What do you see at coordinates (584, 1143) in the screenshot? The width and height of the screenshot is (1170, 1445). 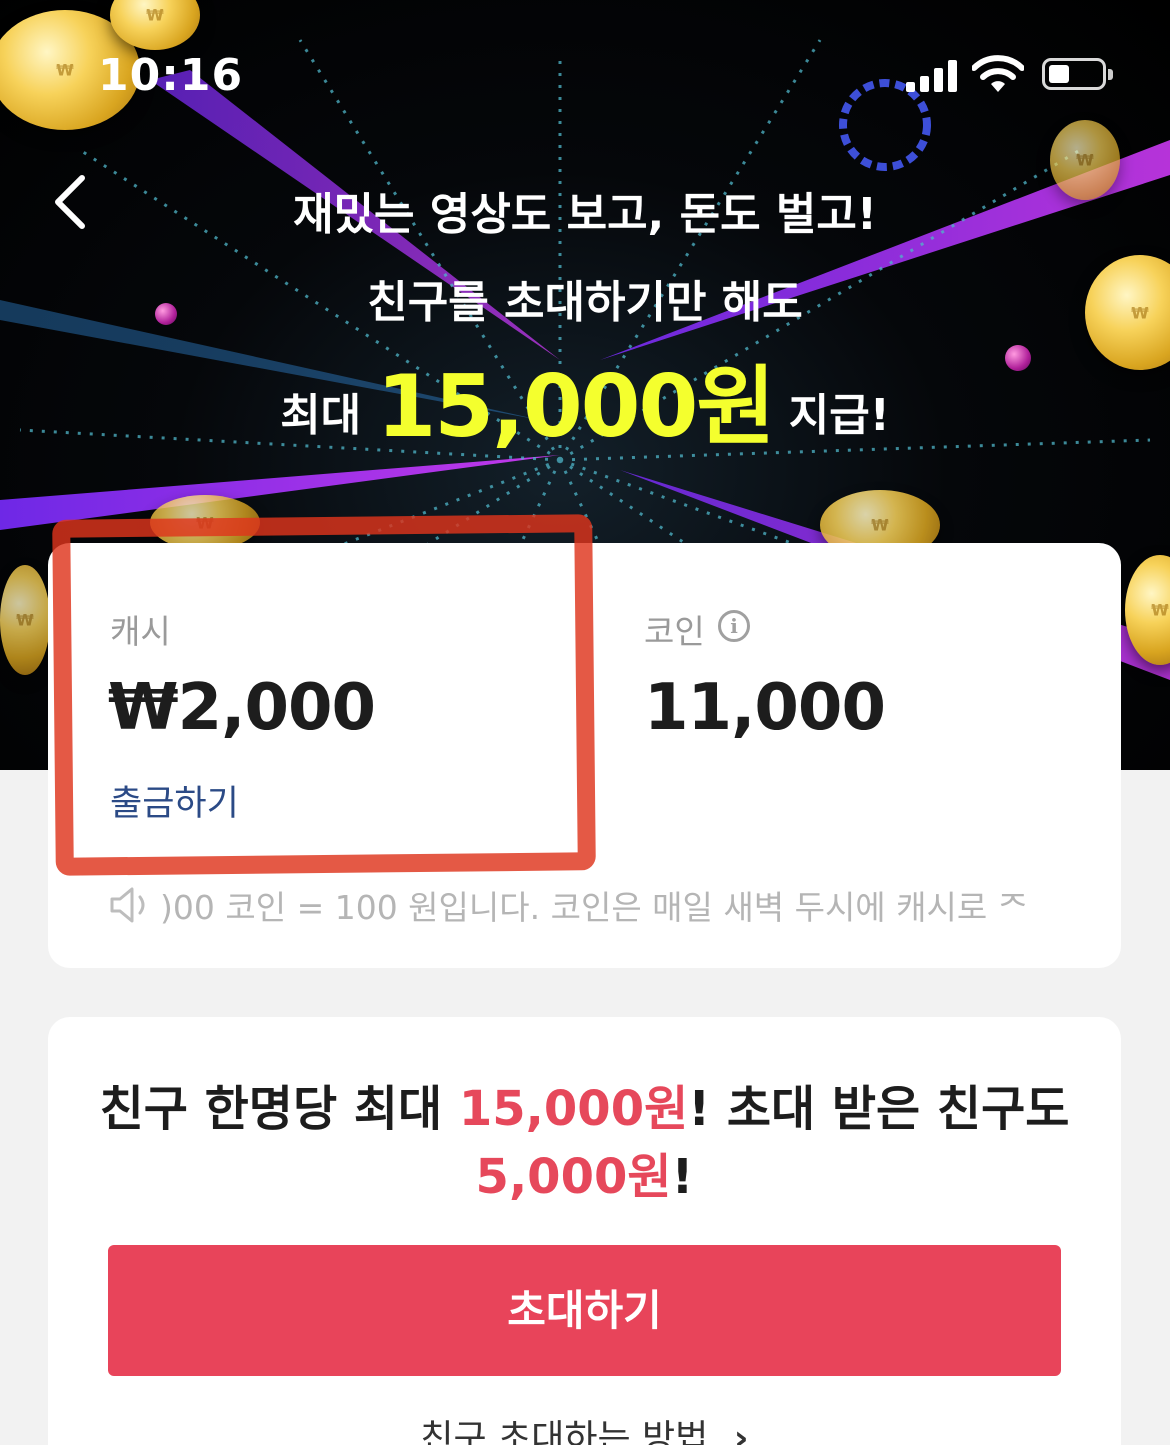 I see `invite-description: 친구 한명당 최대 15,000원! 초대 받은 친구도 5,000원!` at bounding box center [584, 1143].